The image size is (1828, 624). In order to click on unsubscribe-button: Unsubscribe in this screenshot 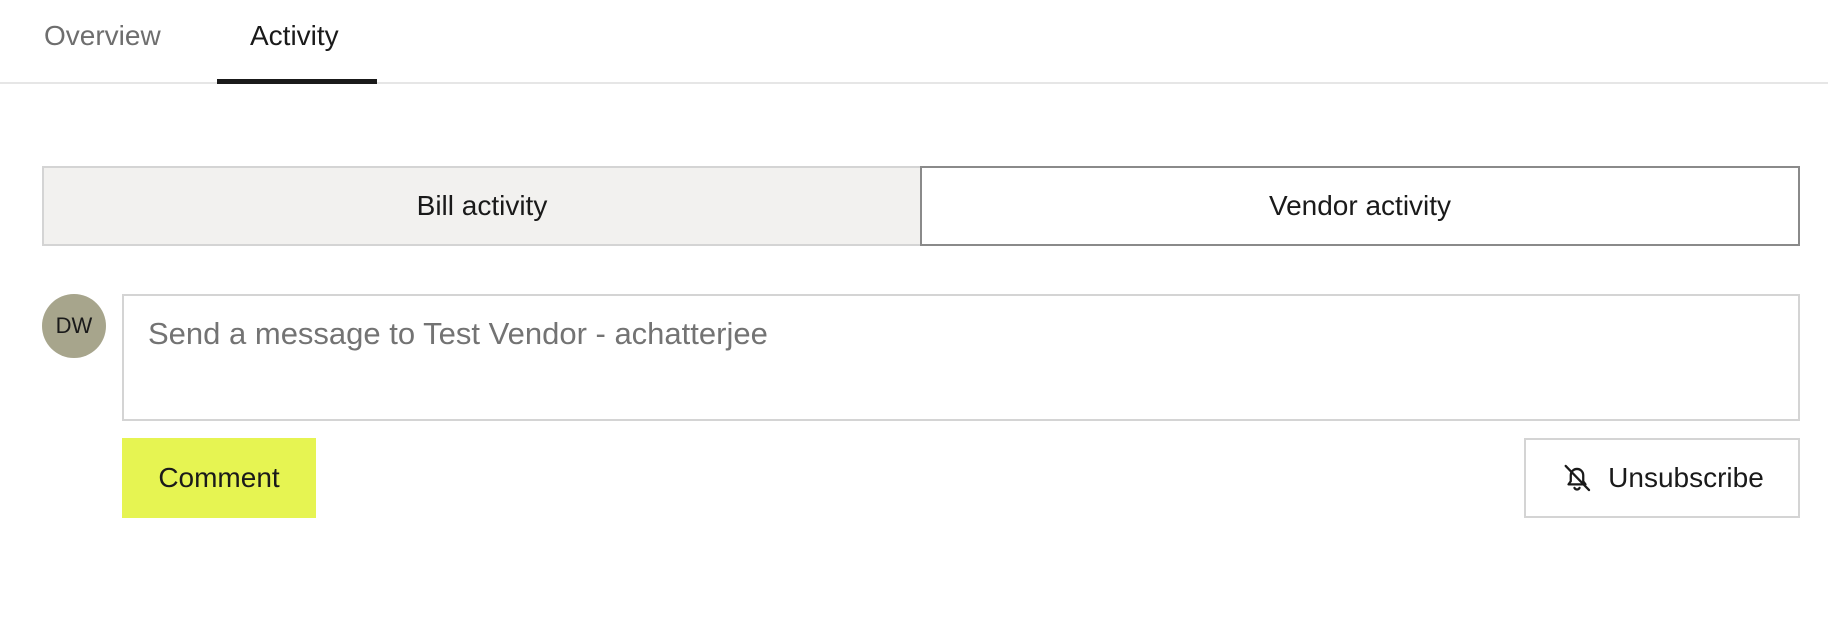, I will do `click(1662, 478)`.